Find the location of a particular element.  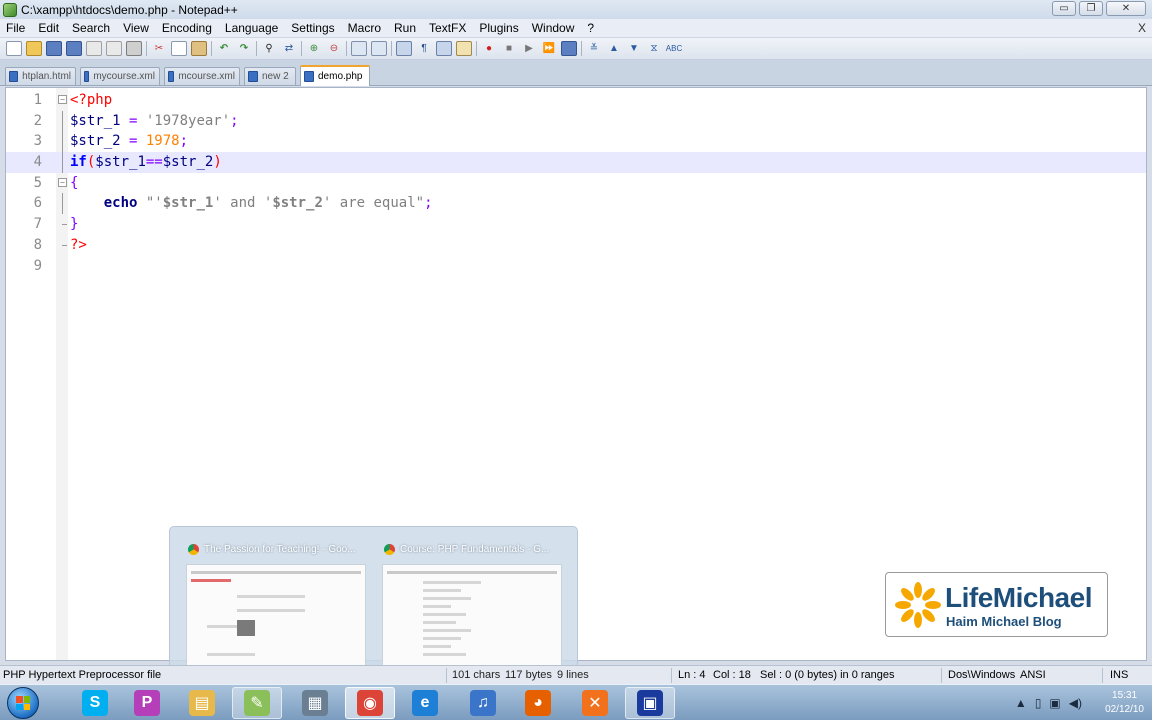

menu-textfx: TextFX is located at coordinates (447, 28).